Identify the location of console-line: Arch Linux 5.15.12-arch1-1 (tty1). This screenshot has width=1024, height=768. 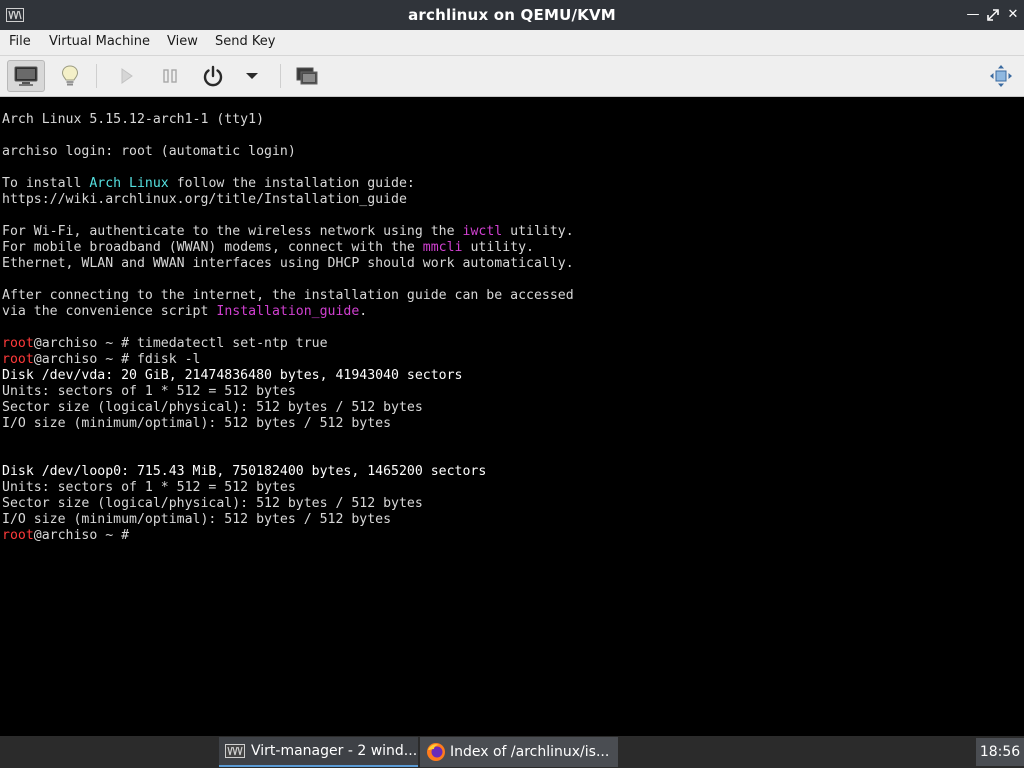
(133, 119).